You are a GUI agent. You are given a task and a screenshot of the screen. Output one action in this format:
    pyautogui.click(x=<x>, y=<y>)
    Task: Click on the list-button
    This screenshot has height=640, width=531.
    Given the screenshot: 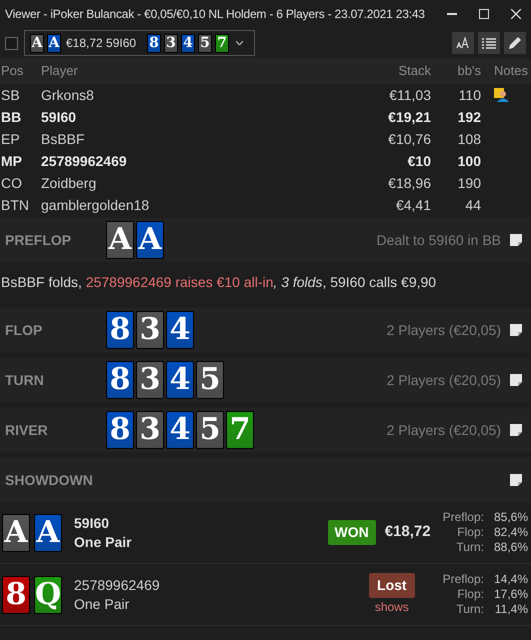 What is the action you would take?
    pyautogui.click(x=489, y=43)
    